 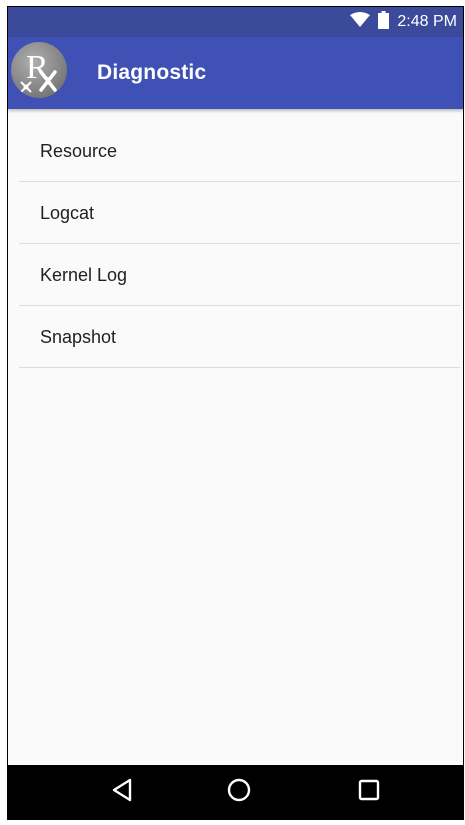 I want to click on home-button, so click(x=239, y=792).